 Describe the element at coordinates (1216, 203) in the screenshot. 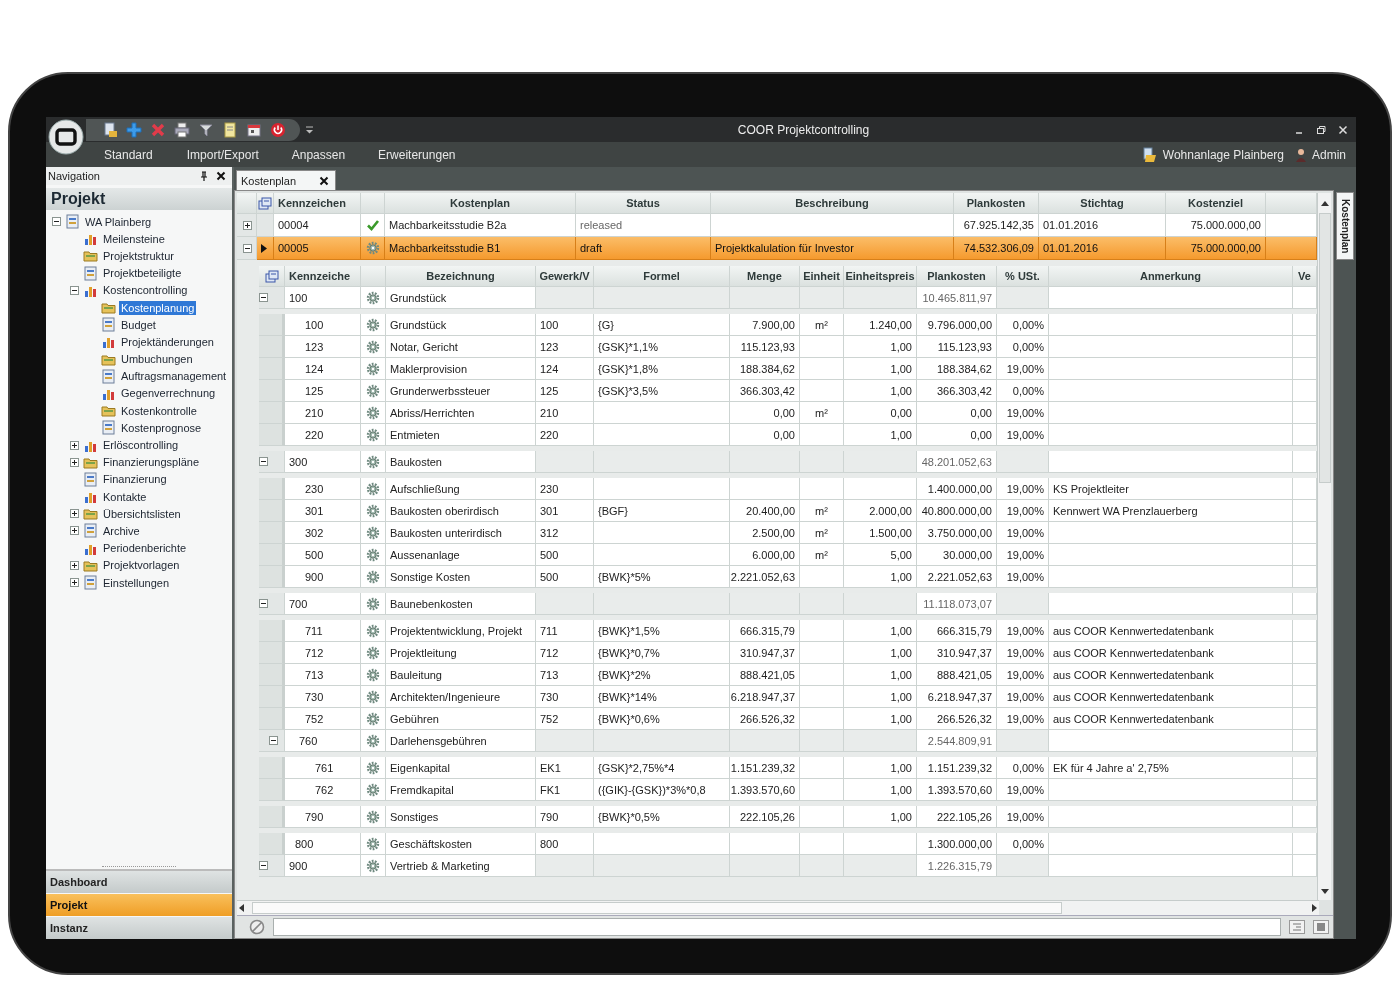

I see `column-header: Kostenziel` at that location.